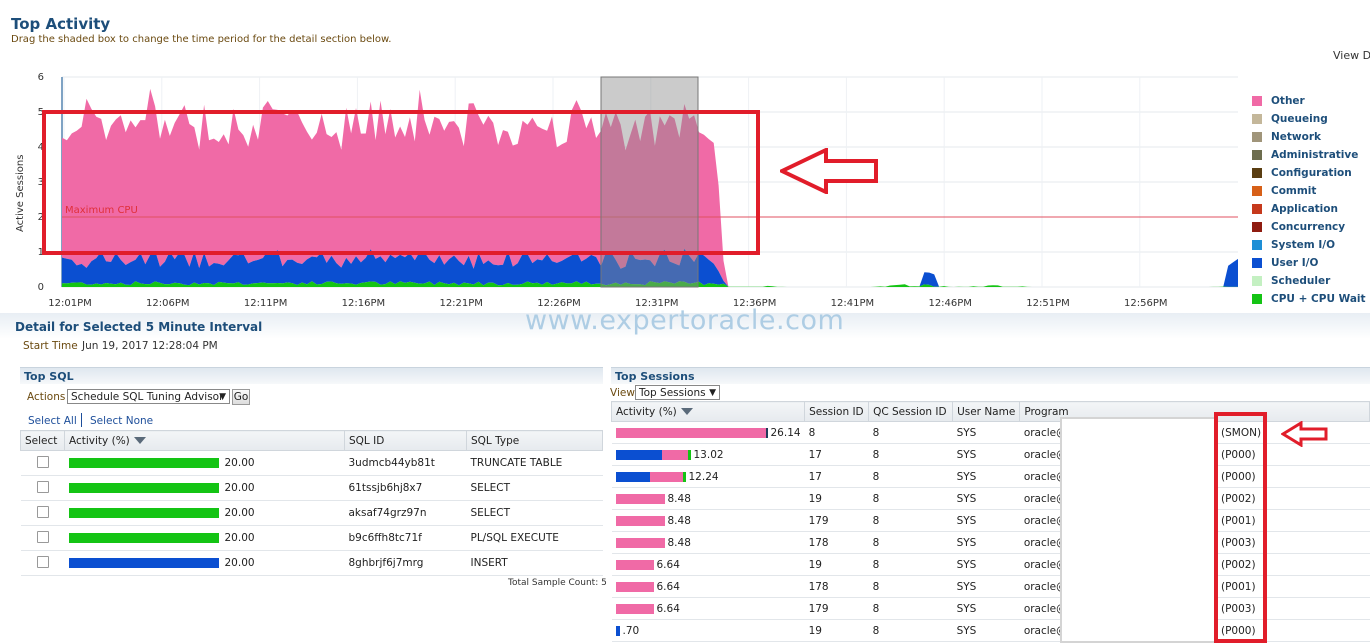 The image size is (1370, 643). I want to click on legend-item: System I/O, so click(1293, 245).